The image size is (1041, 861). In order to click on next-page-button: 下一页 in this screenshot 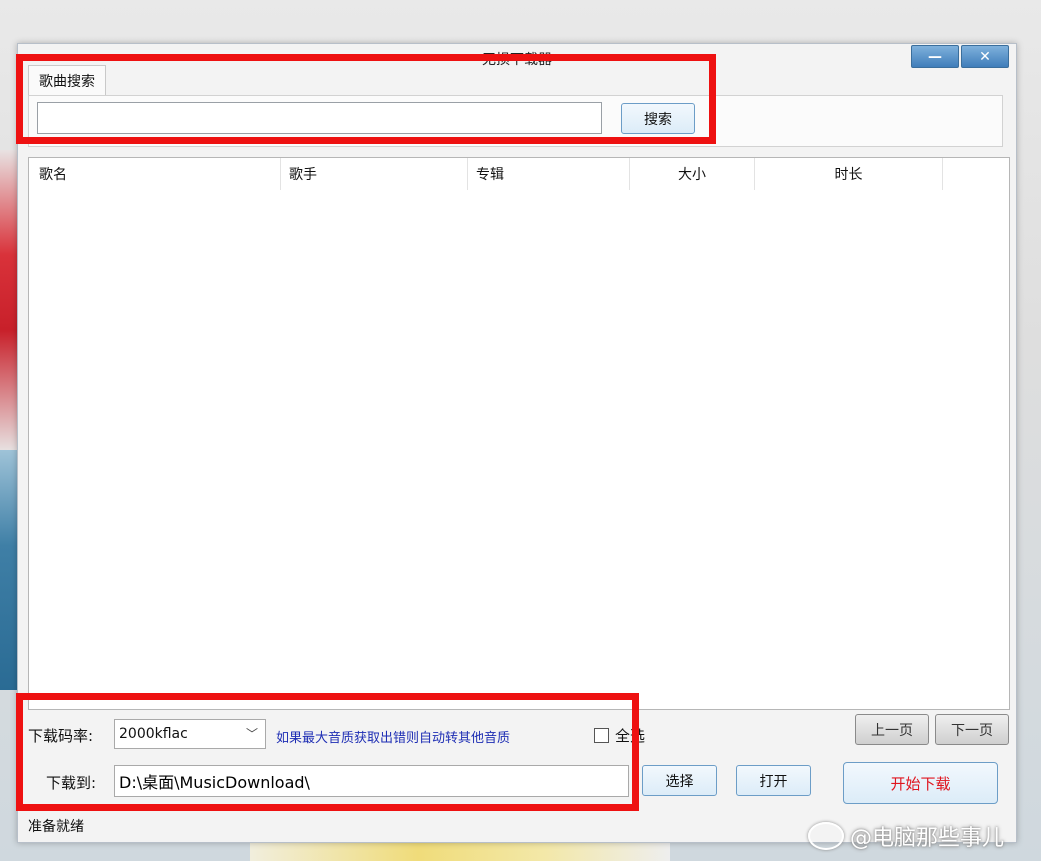, I will do `click(972, 729)`.